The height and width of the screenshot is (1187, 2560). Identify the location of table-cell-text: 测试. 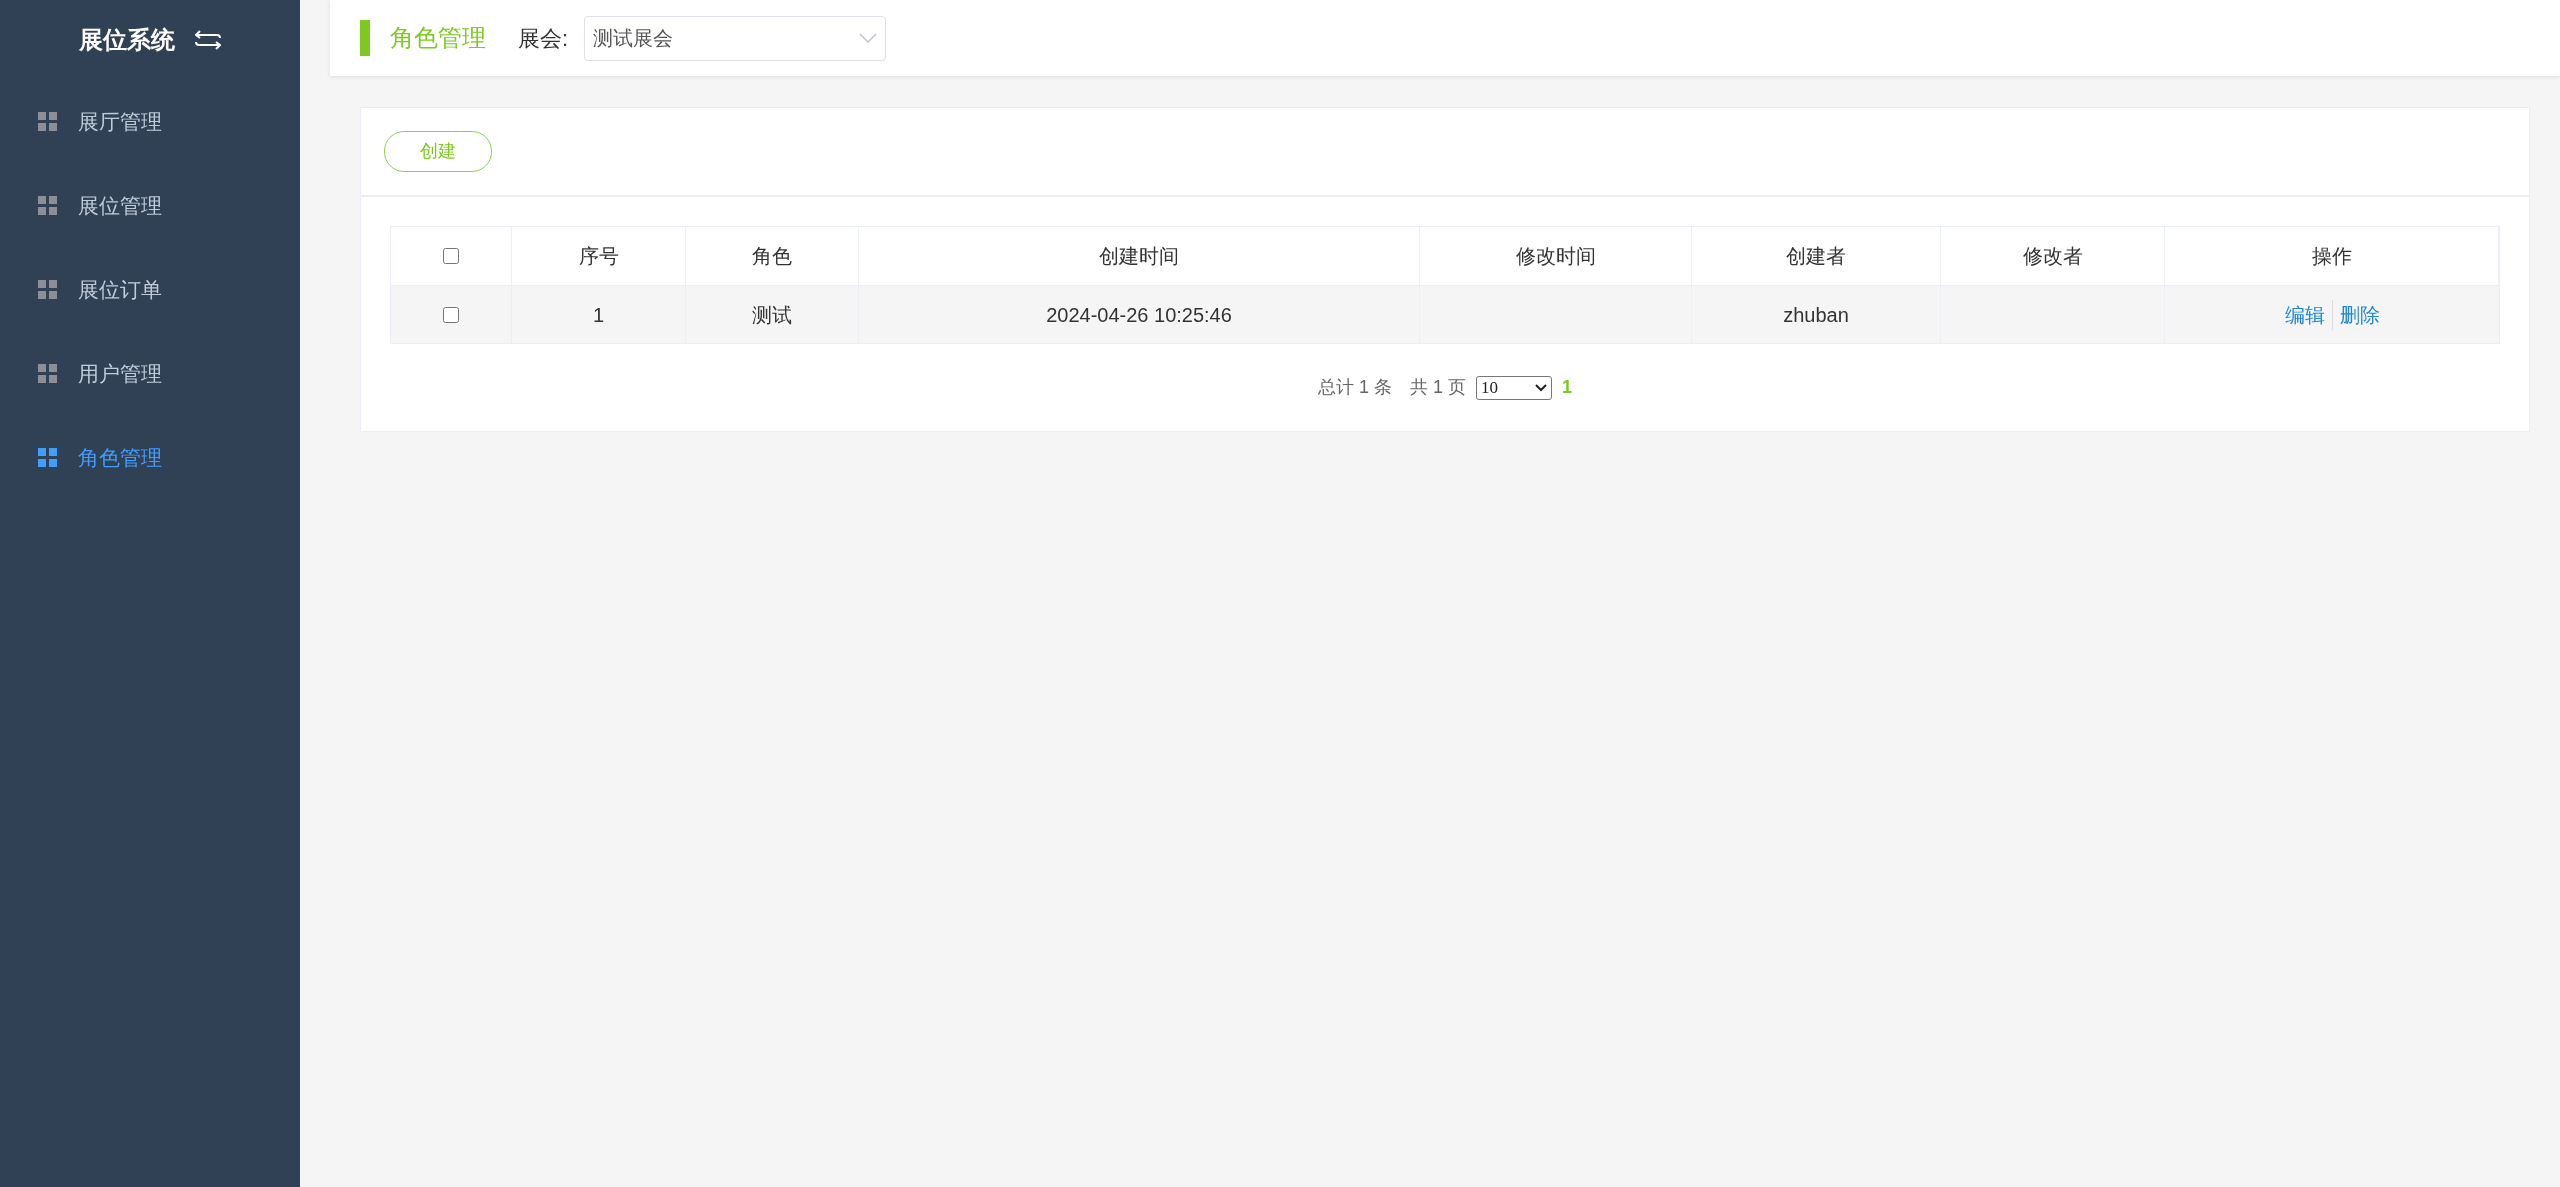
(772, 315).